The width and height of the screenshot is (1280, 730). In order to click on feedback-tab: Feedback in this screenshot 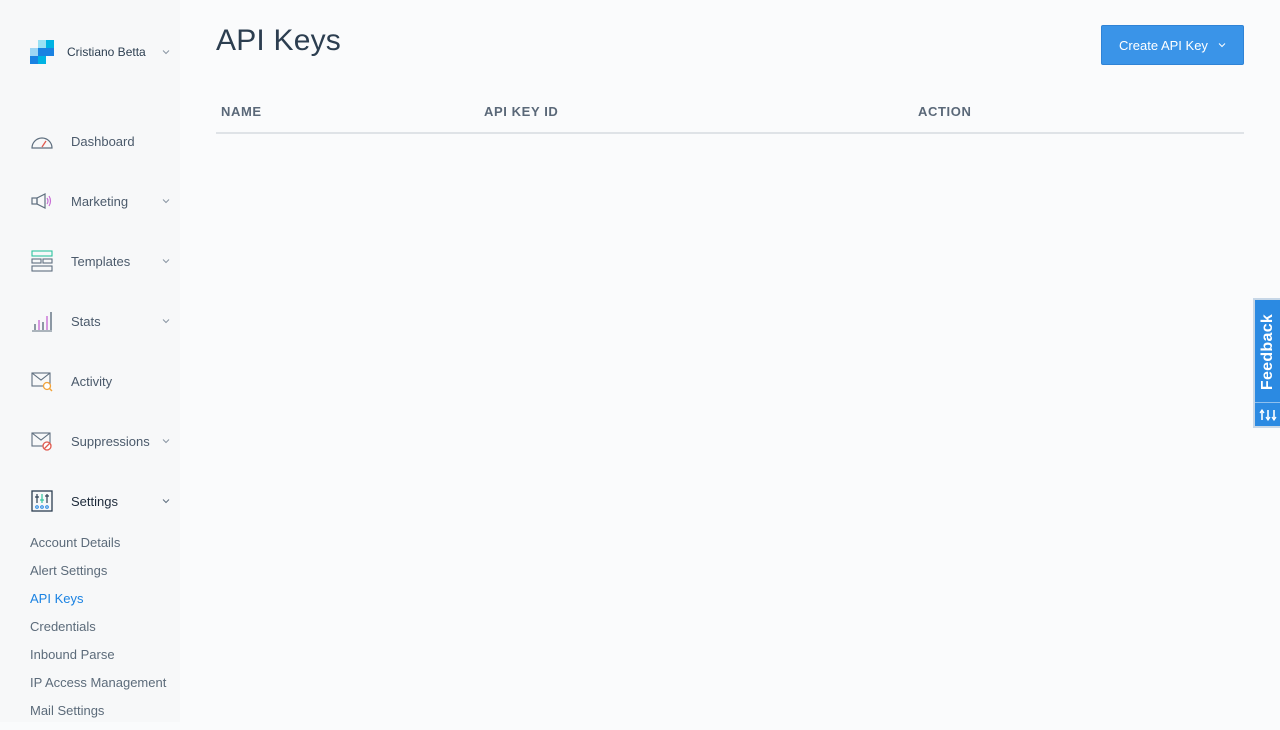, I will do `click(1266, 363)`.